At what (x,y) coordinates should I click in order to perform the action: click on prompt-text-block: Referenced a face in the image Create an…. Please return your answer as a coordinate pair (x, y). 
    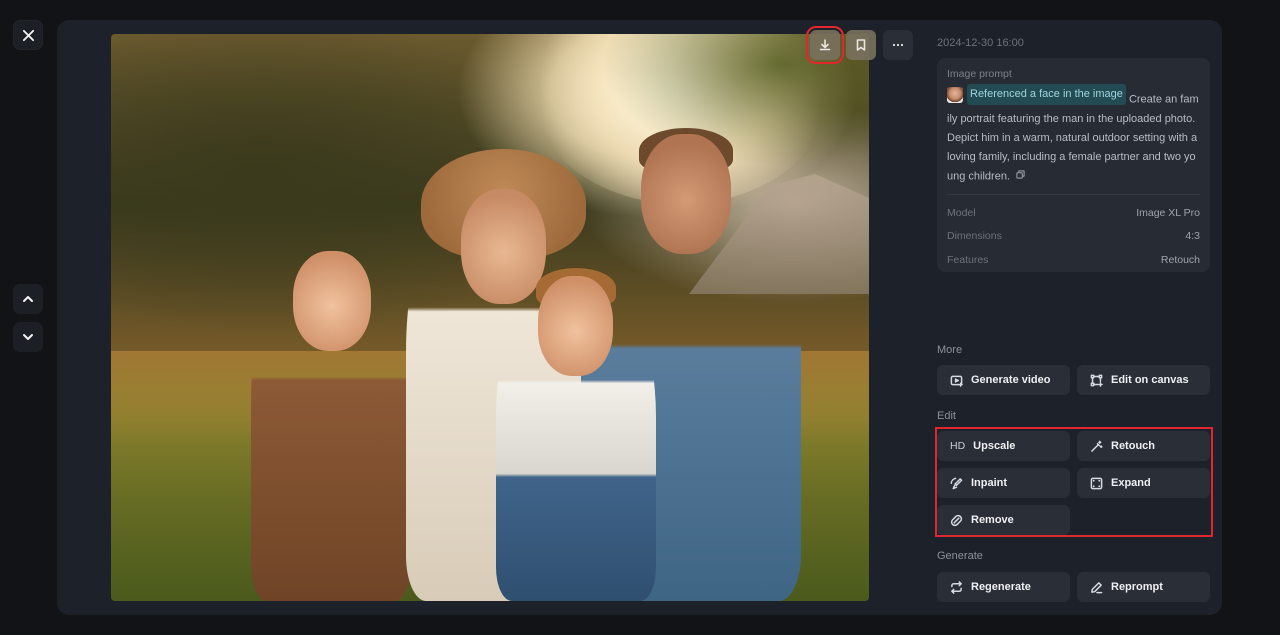
    Looking at the image, I should click on (1073, 135).